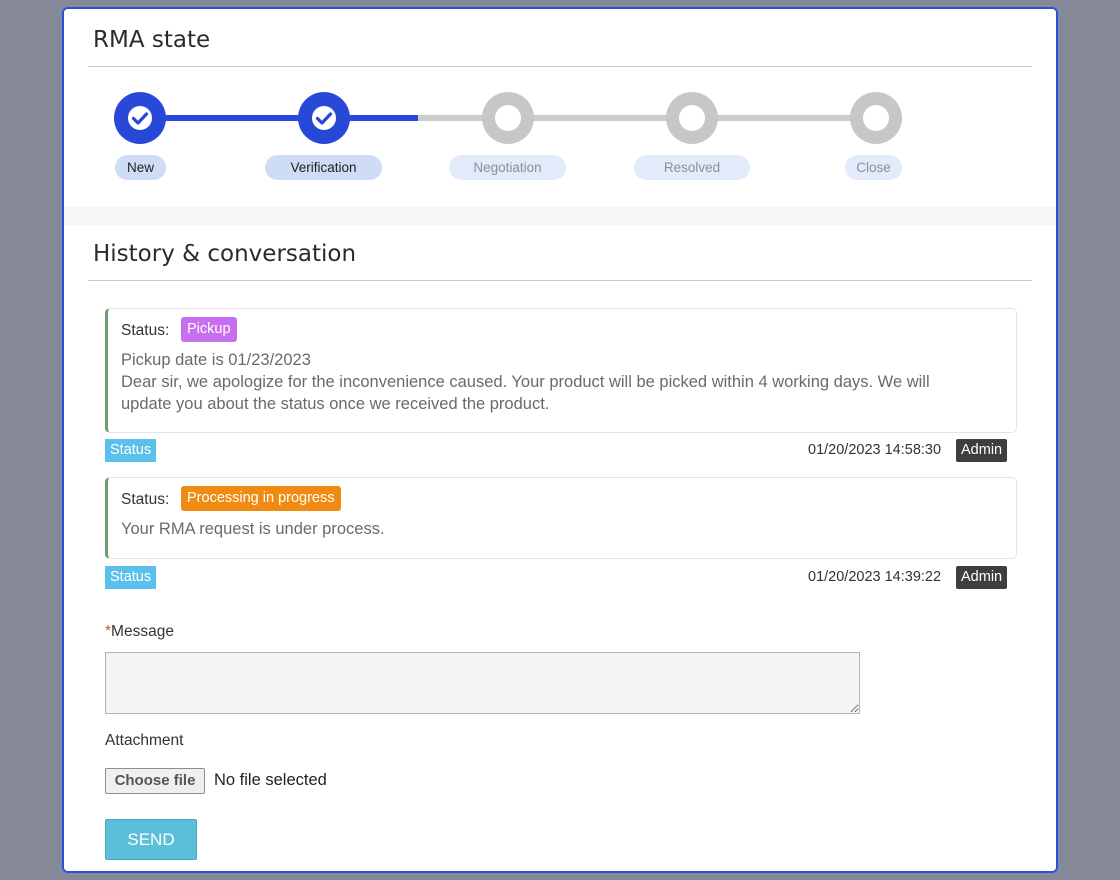  What do you see at coordinates (875, 577) in the screenshot?
I see `entry-timestamp: 01/20/2023 14:39:22` at bounding box center [875, 577].